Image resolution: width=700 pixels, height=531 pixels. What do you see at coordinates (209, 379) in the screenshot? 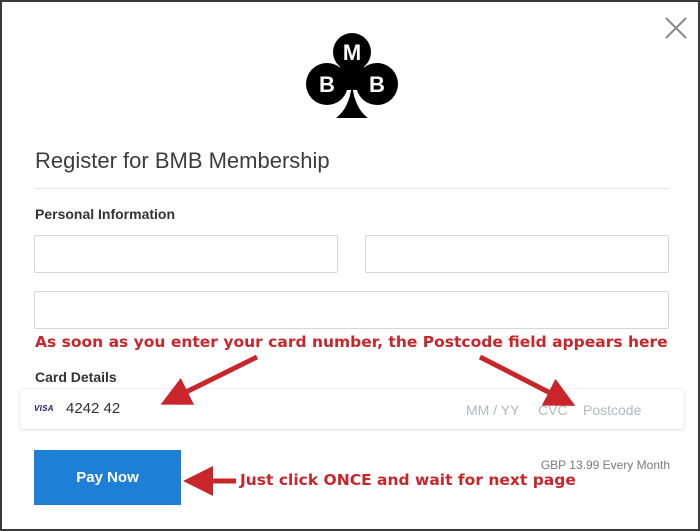
I see `arrow-to-card-number` at bounding box center [209, 379].